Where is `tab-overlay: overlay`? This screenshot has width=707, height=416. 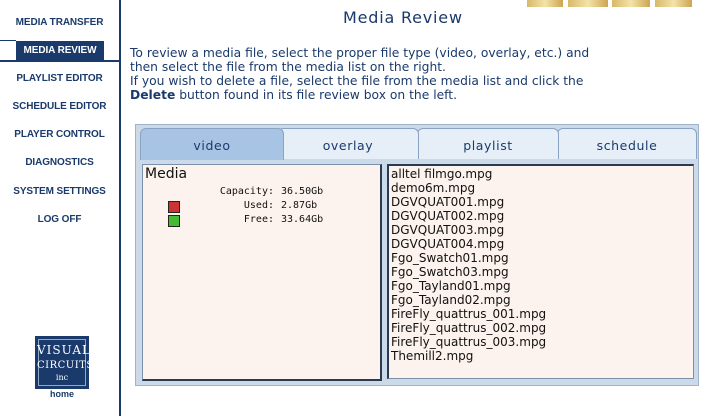
tab-overlay: overlay is located at coordinates (348, 143).